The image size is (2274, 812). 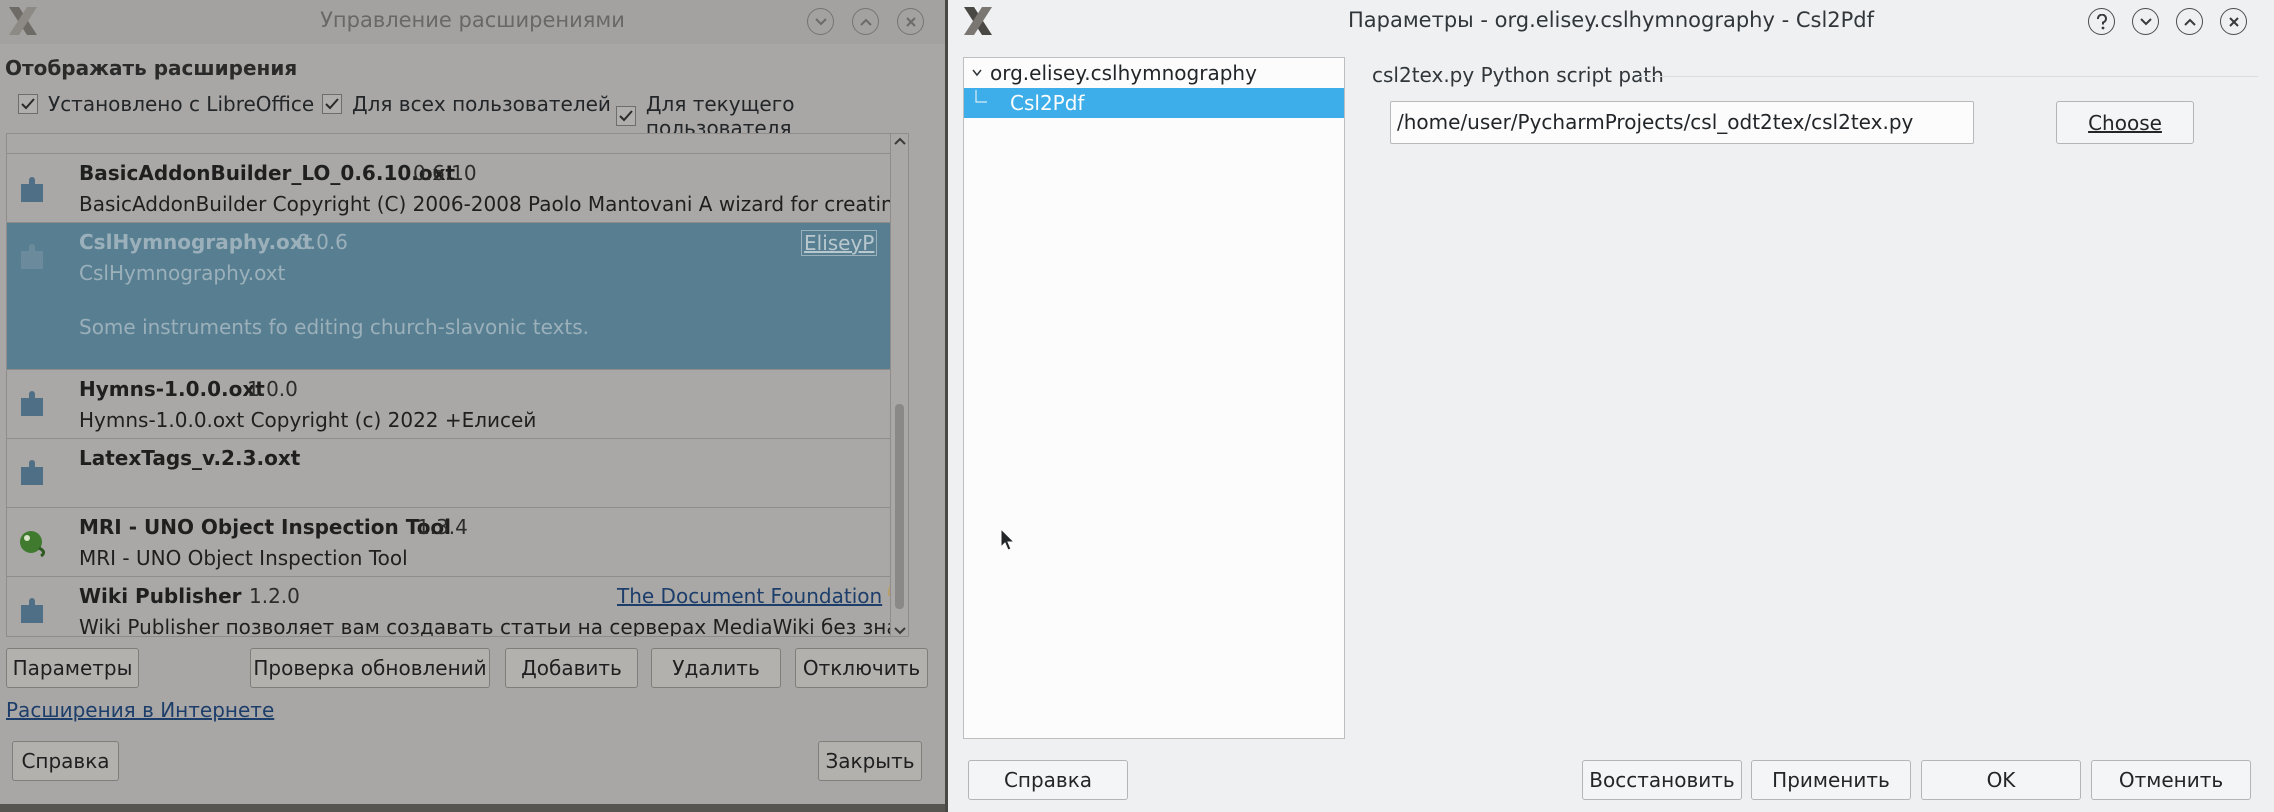 What do you see at coordinates (1008, 540) in the screenshot?
I see `mouse-pointer-icon` at bounding box center [1008, 540].